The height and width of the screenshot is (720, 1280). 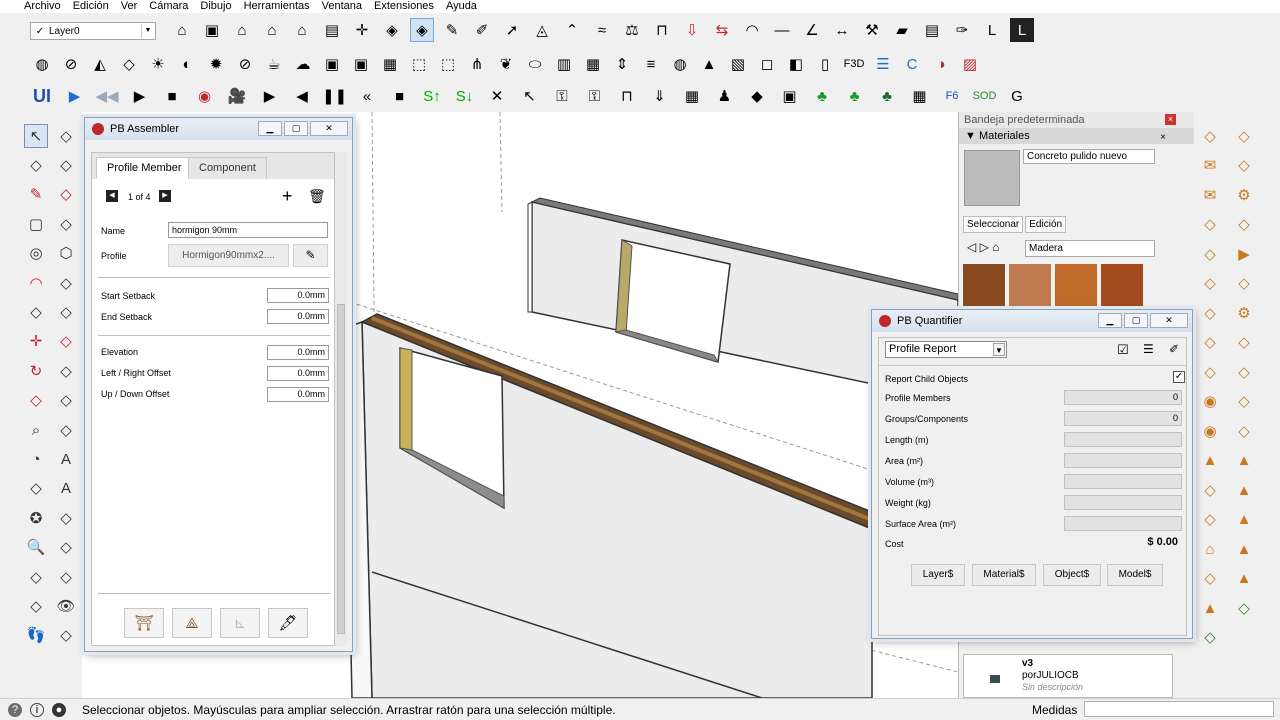 What do you see at coordinates (662, 30) in the screenshot?
I see `door-icon: ⊓` at bounding box center [662, 30].